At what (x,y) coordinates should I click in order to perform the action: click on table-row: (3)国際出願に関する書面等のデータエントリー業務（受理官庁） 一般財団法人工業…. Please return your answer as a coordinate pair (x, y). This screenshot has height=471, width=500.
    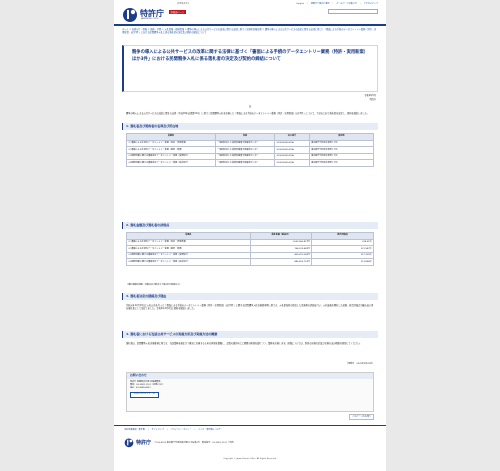
    Looking at the image, I should click on (250, 156).